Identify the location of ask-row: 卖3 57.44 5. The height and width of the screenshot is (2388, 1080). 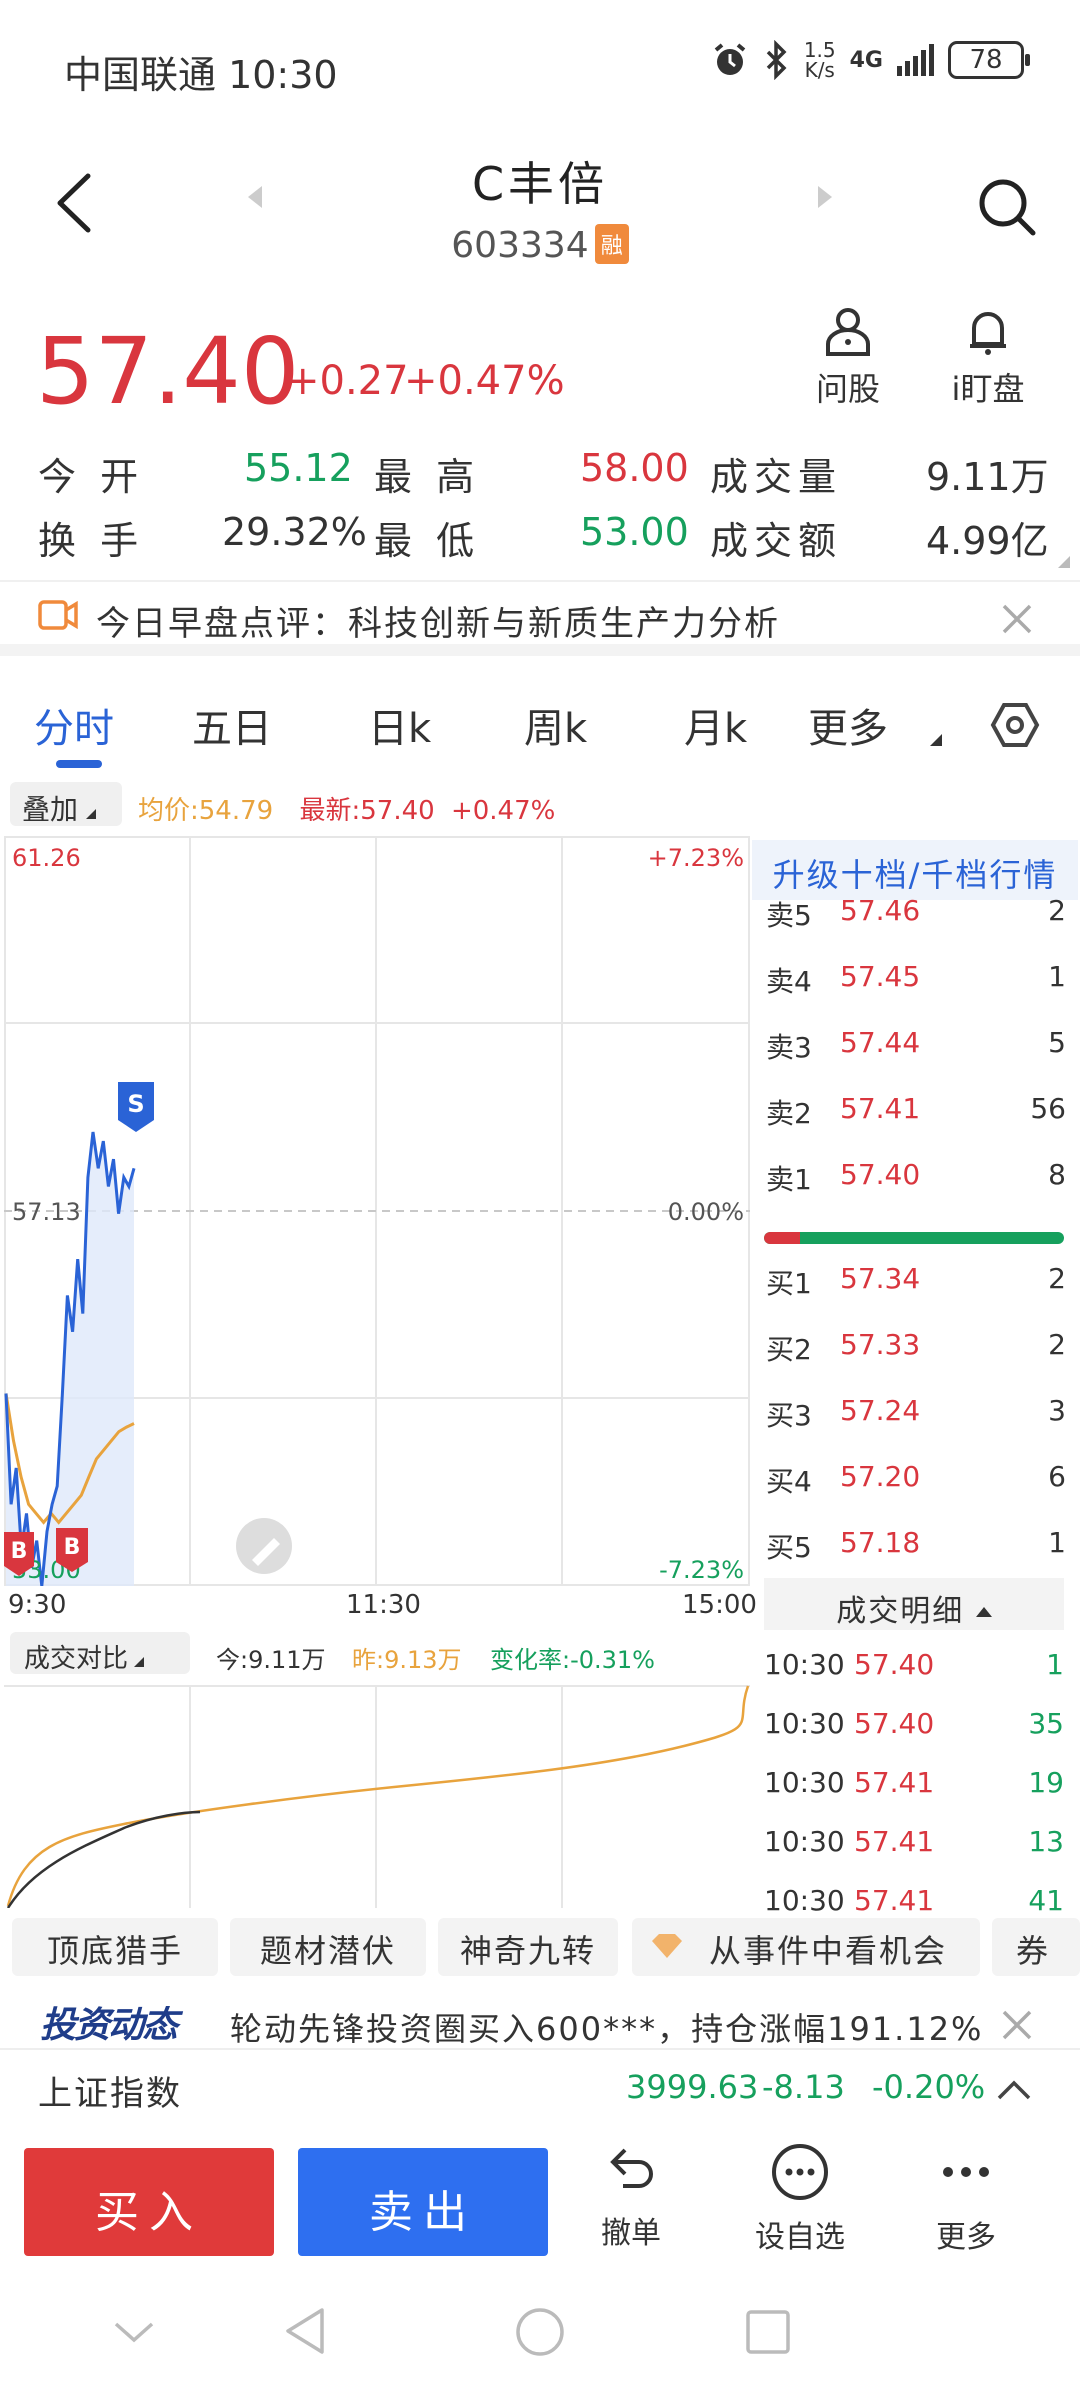
(916, 1046).